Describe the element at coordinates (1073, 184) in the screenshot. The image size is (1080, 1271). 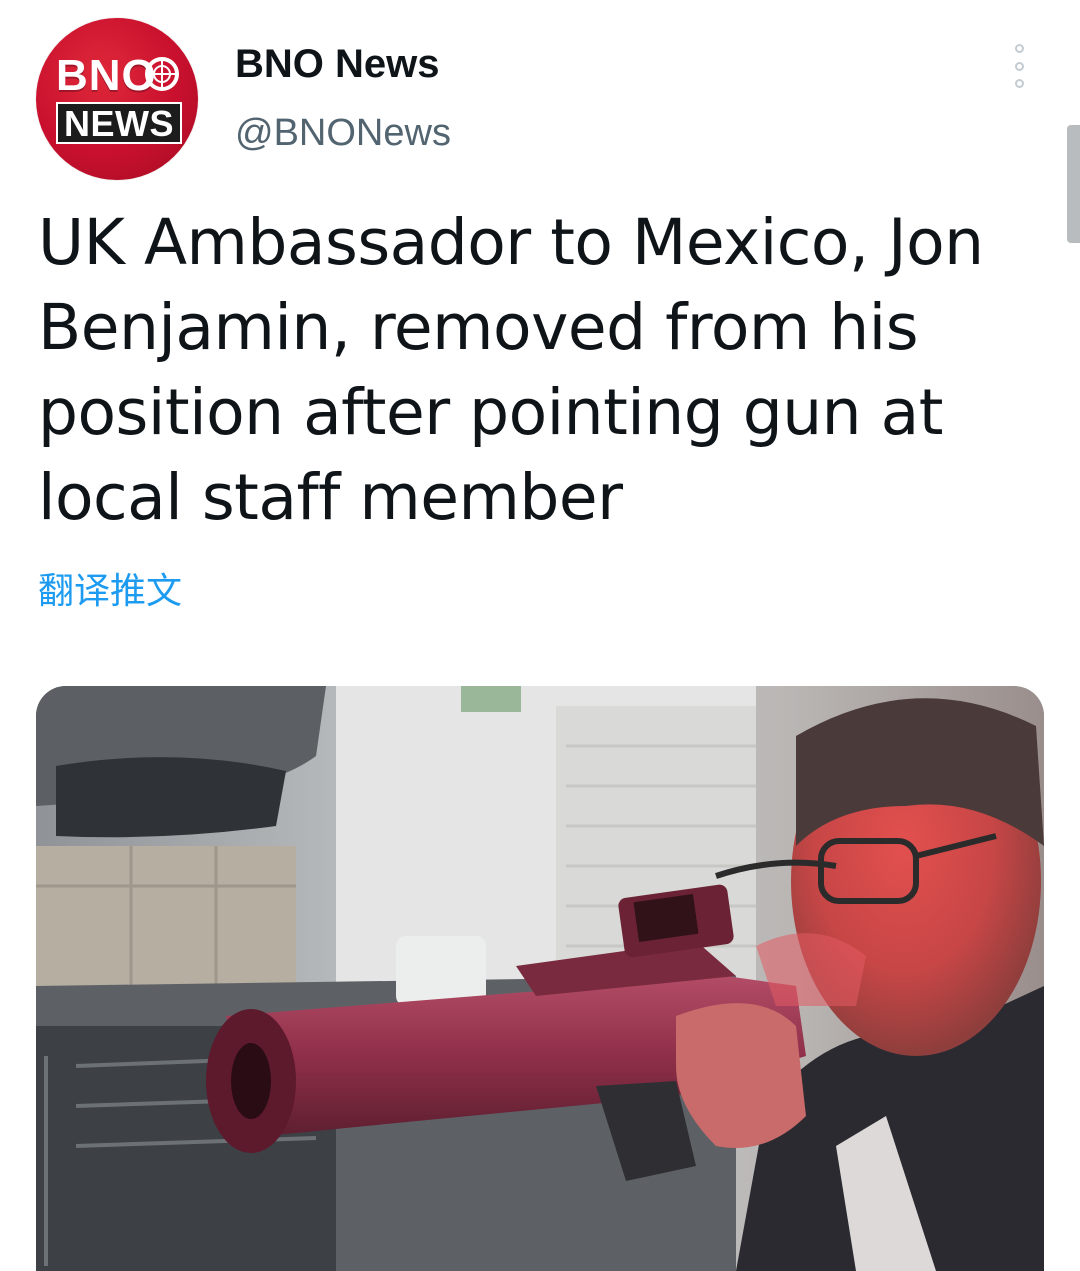
I see `scrollbar-thumb` at that location.